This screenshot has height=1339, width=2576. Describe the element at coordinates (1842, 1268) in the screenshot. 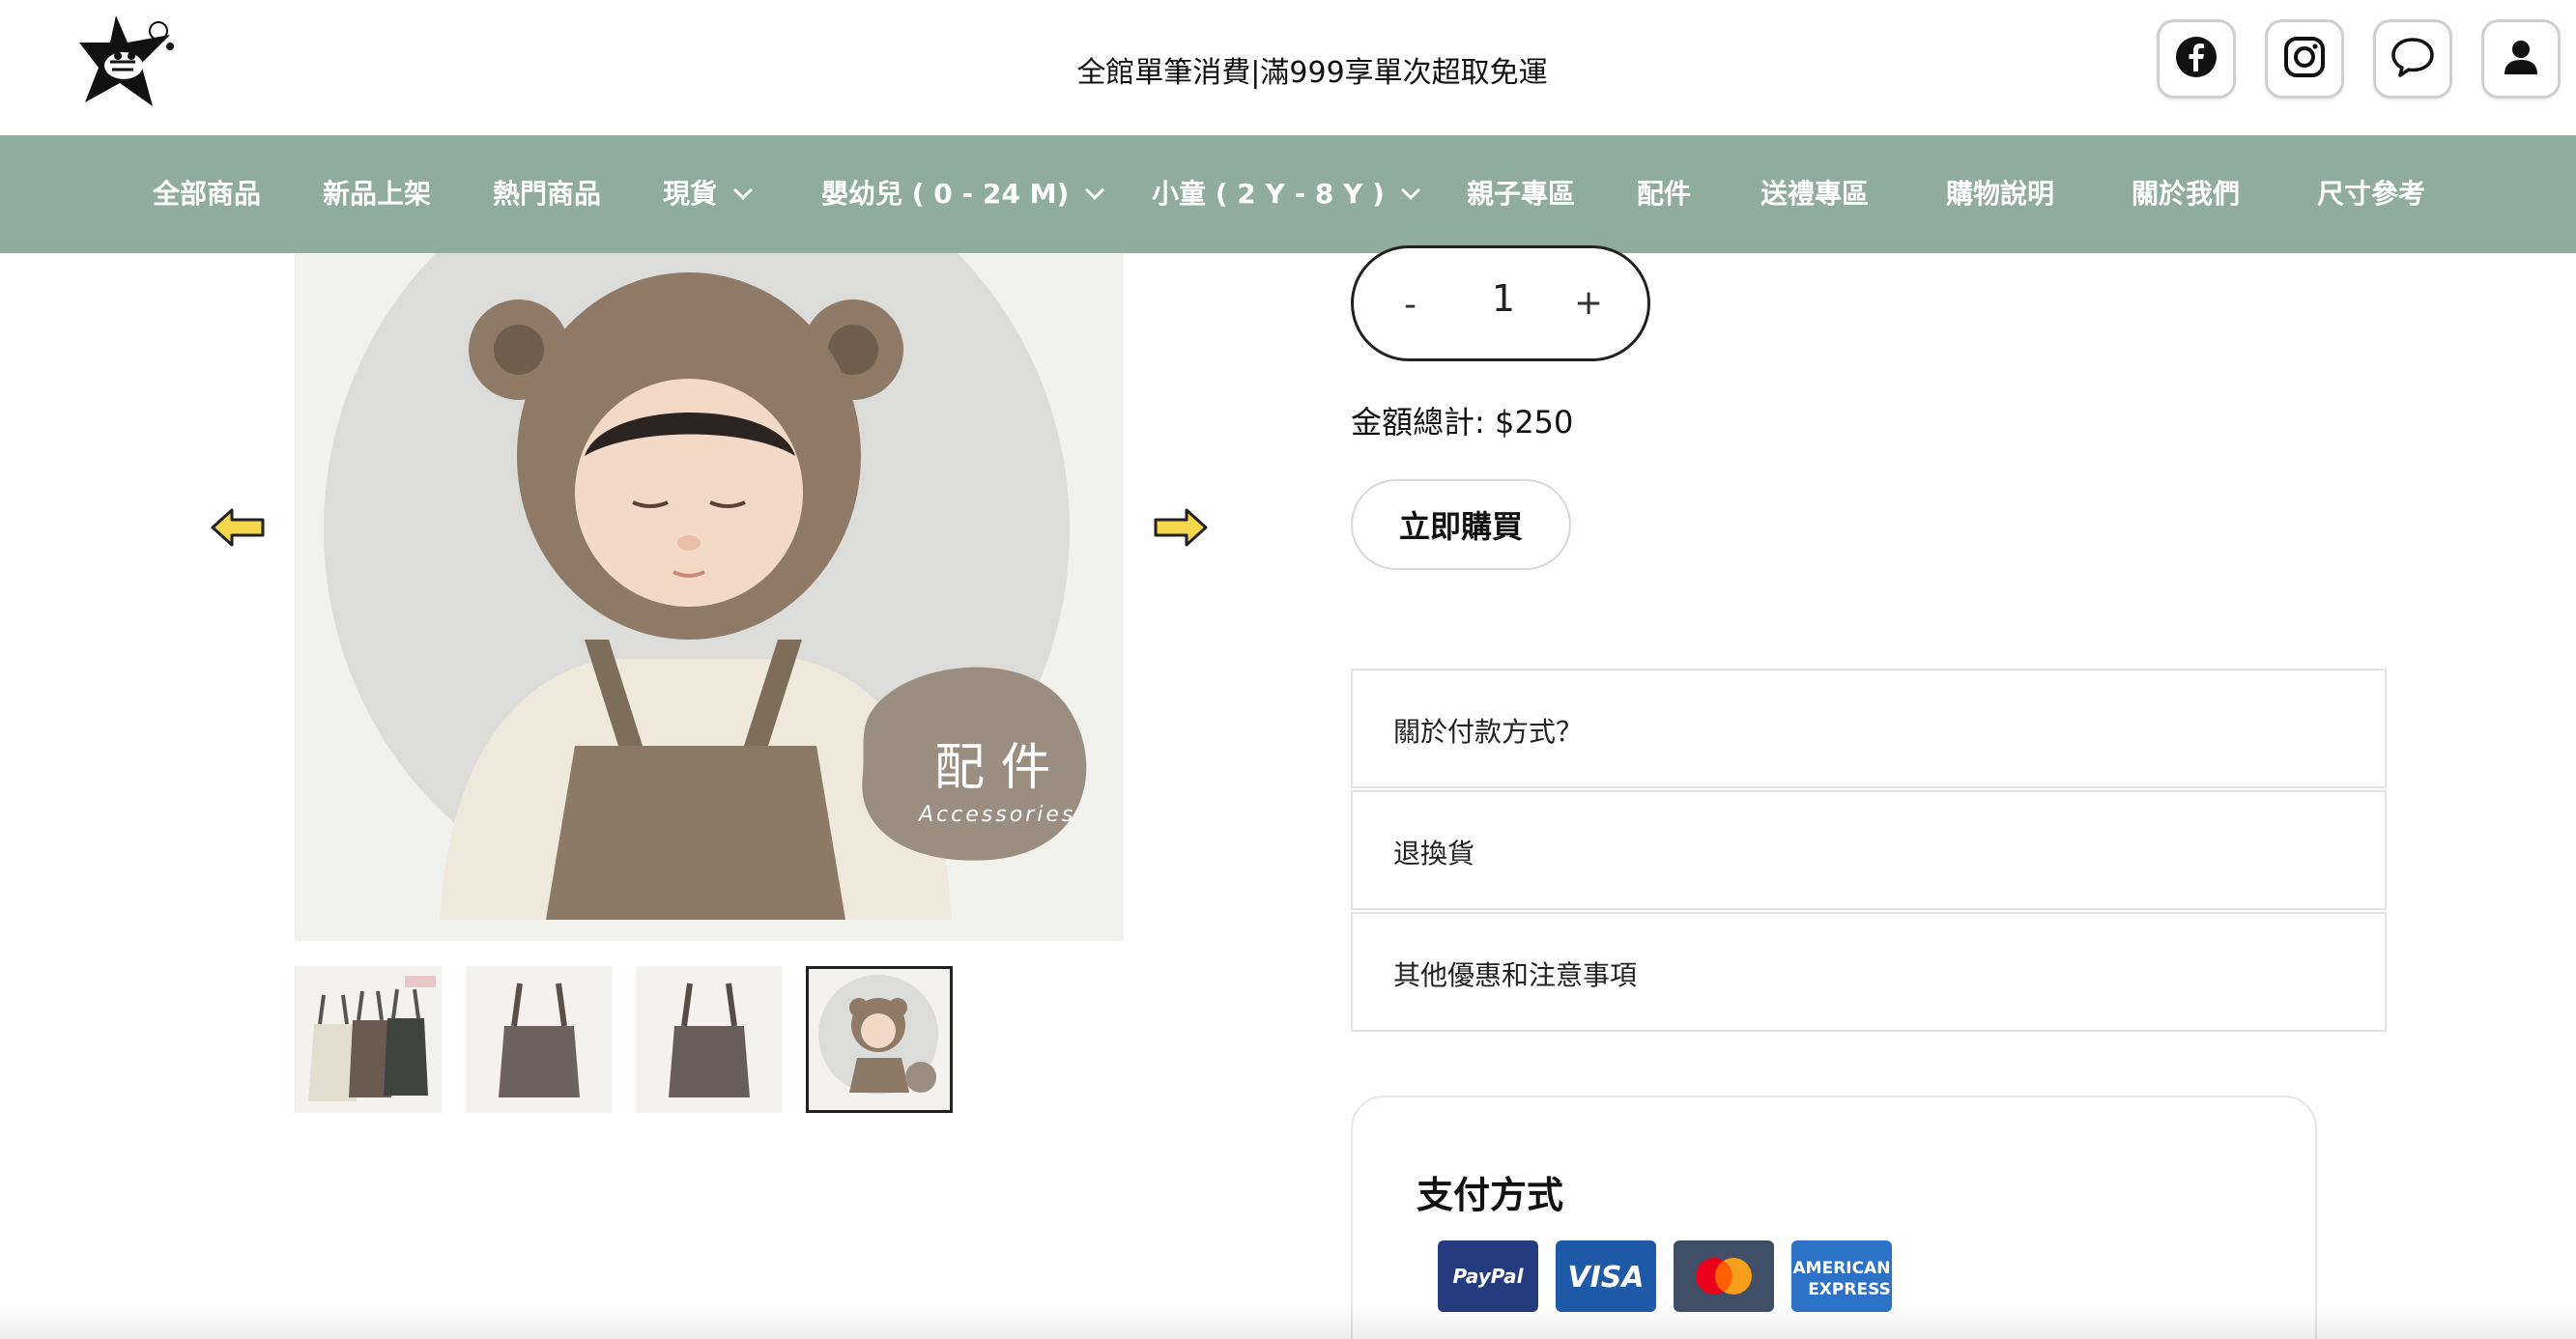

I see `svg-text: AMERICAN` at that location.